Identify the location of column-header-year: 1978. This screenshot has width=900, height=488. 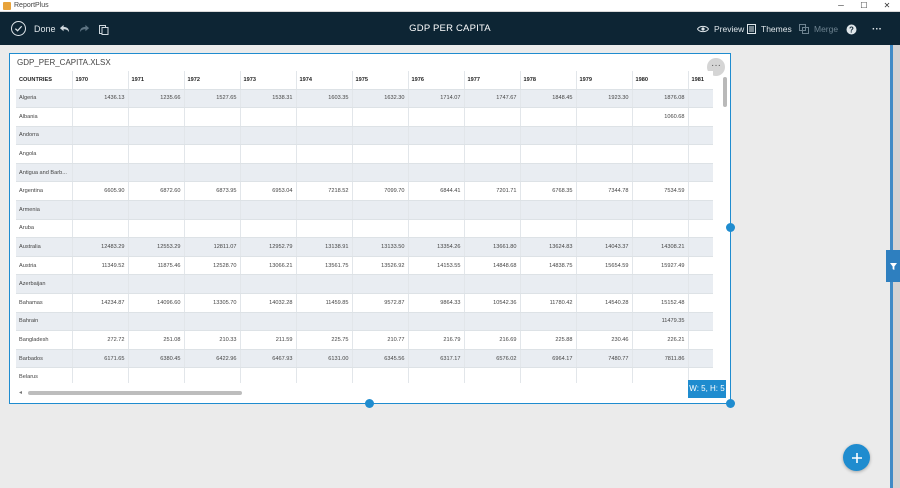
(548, 80).